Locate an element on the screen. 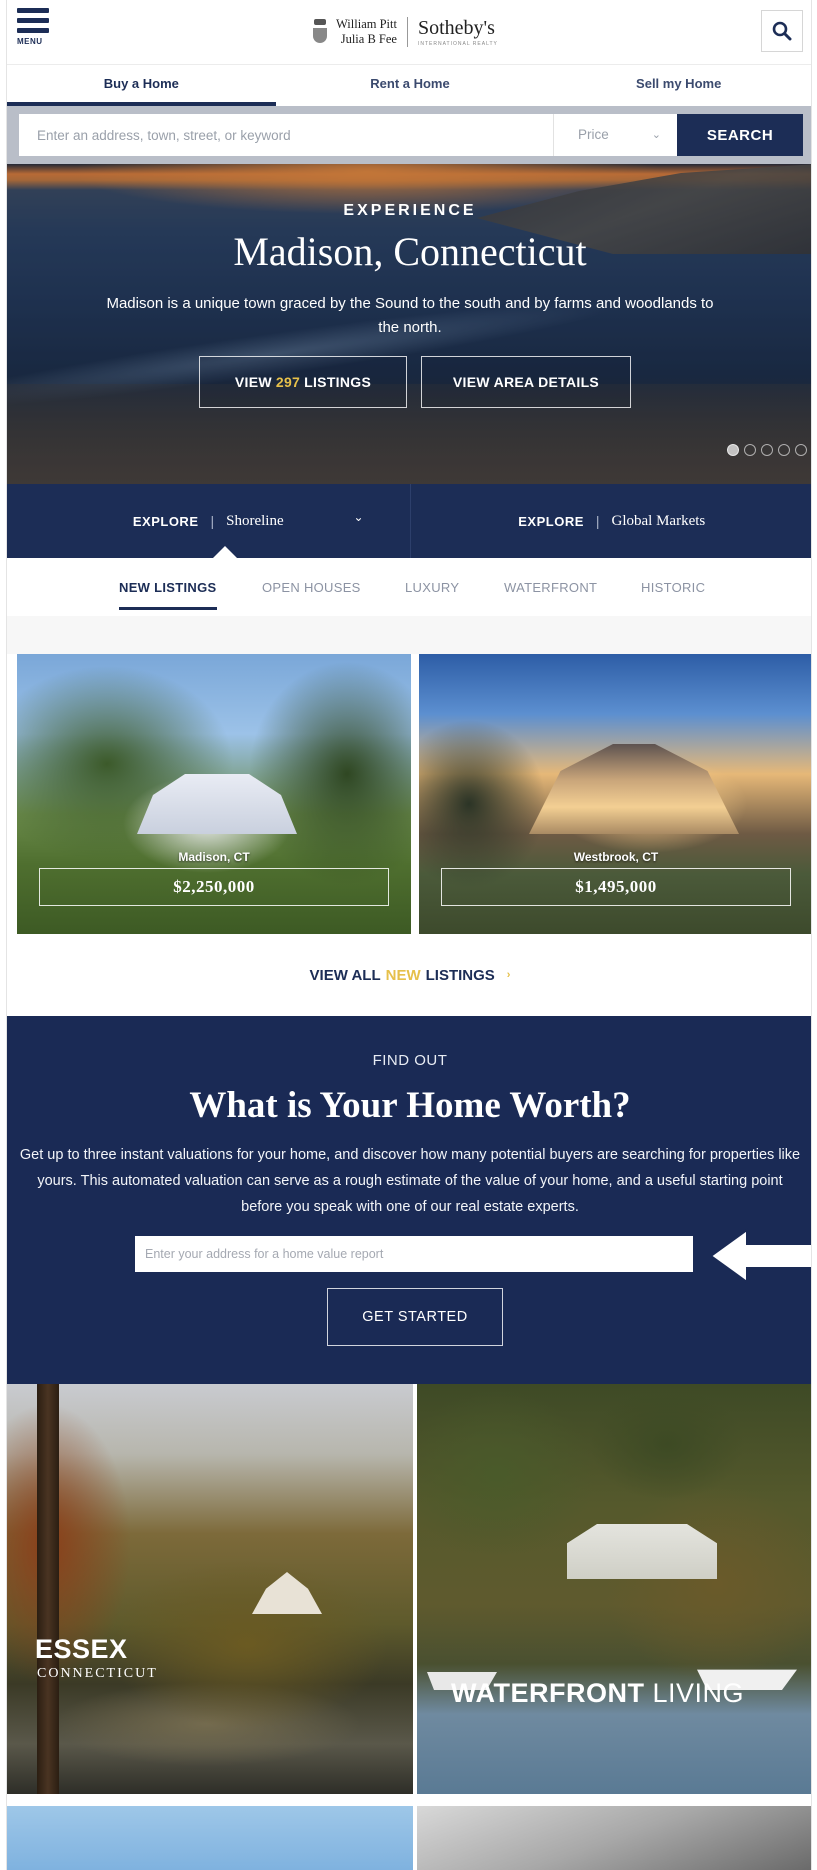 This screenshot has width=817, height=1870. arrow-left-icon is located at coordinates (760, 1256).